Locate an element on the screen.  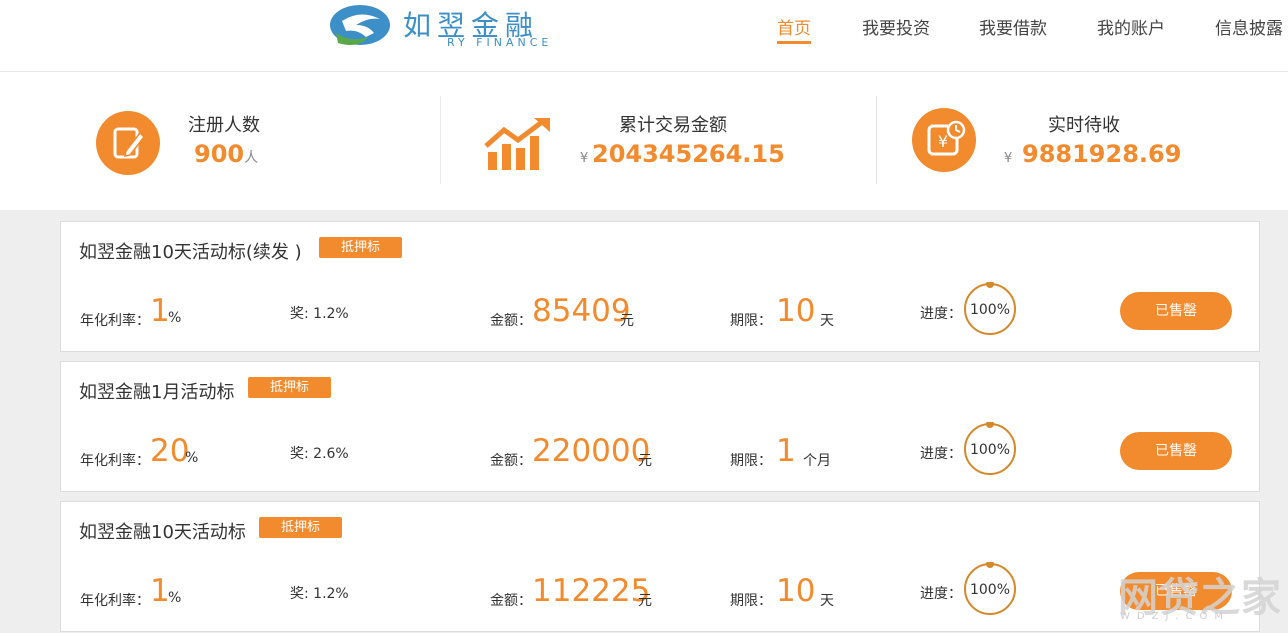
stat-label-registered: 注册人数 is located at coordinates (224, 125).